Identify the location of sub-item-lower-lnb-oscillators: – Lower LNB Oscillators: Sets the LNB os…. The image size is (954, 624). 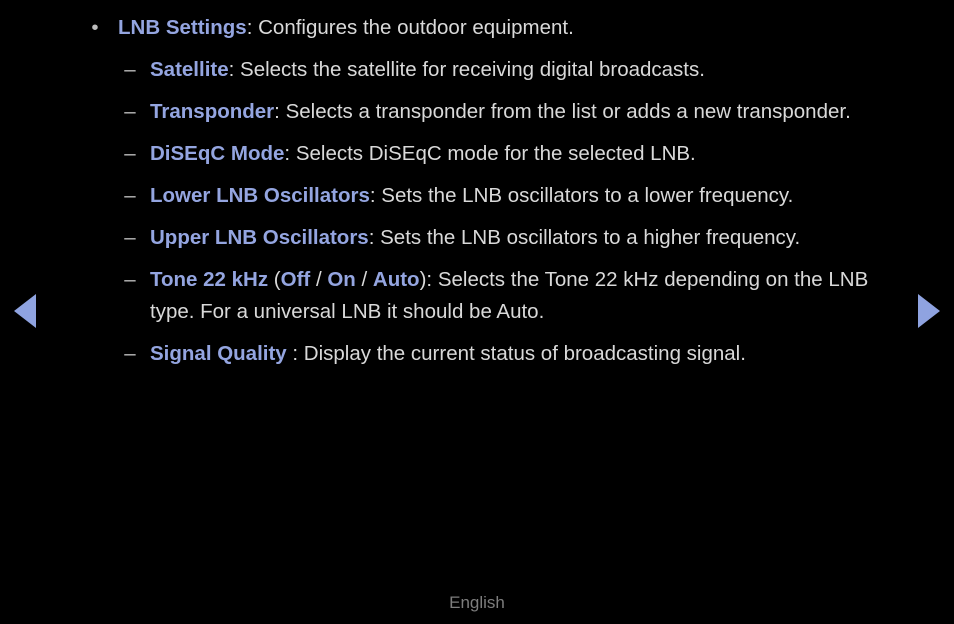
(477, 196).